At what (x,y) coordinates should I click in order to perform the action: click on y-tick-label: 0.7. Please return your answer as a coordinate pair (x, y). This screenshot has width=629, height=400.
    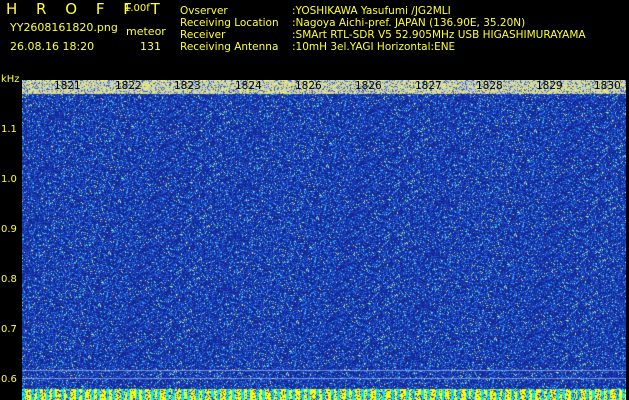
    Looking at the image, I should click on (9, 329).